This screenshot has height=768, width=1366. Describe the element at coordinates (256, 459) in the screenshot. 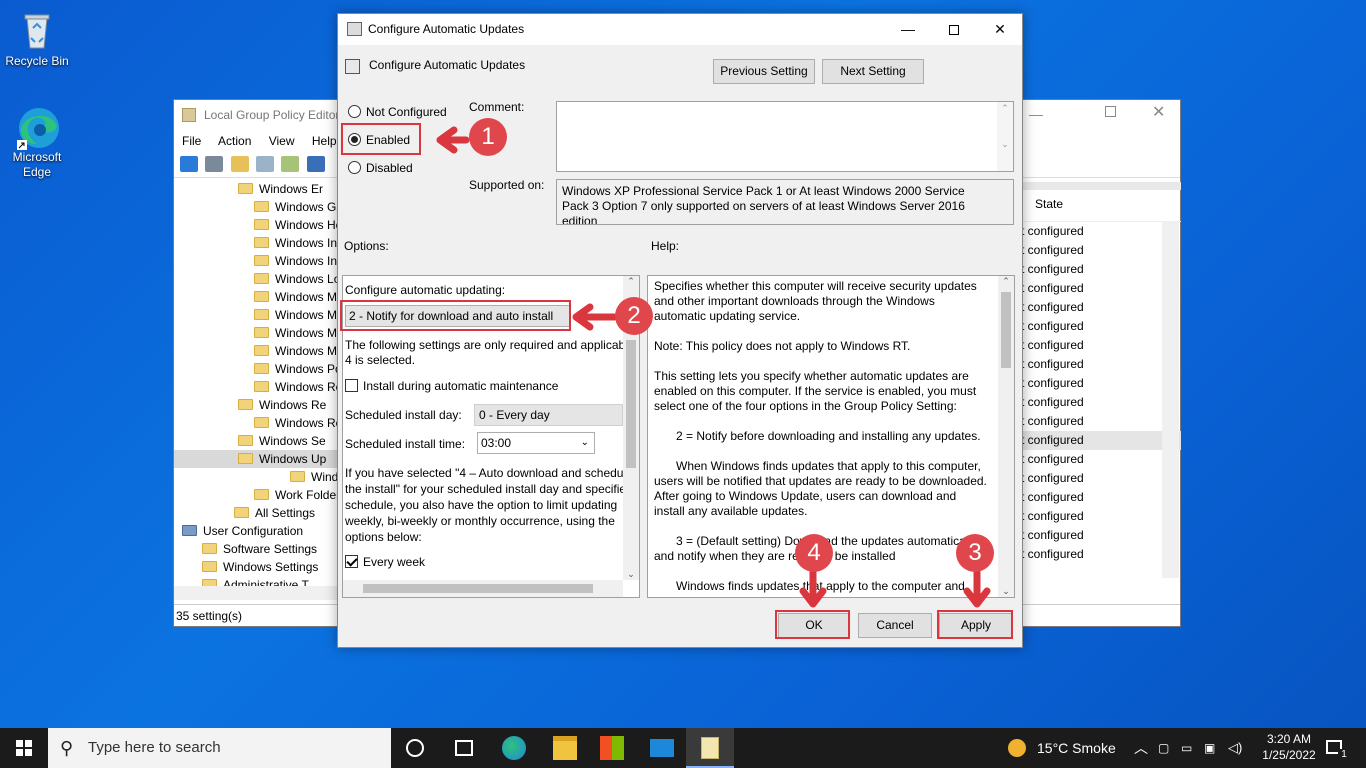

I see `tree-item: ⌄Windows Up` at that location.